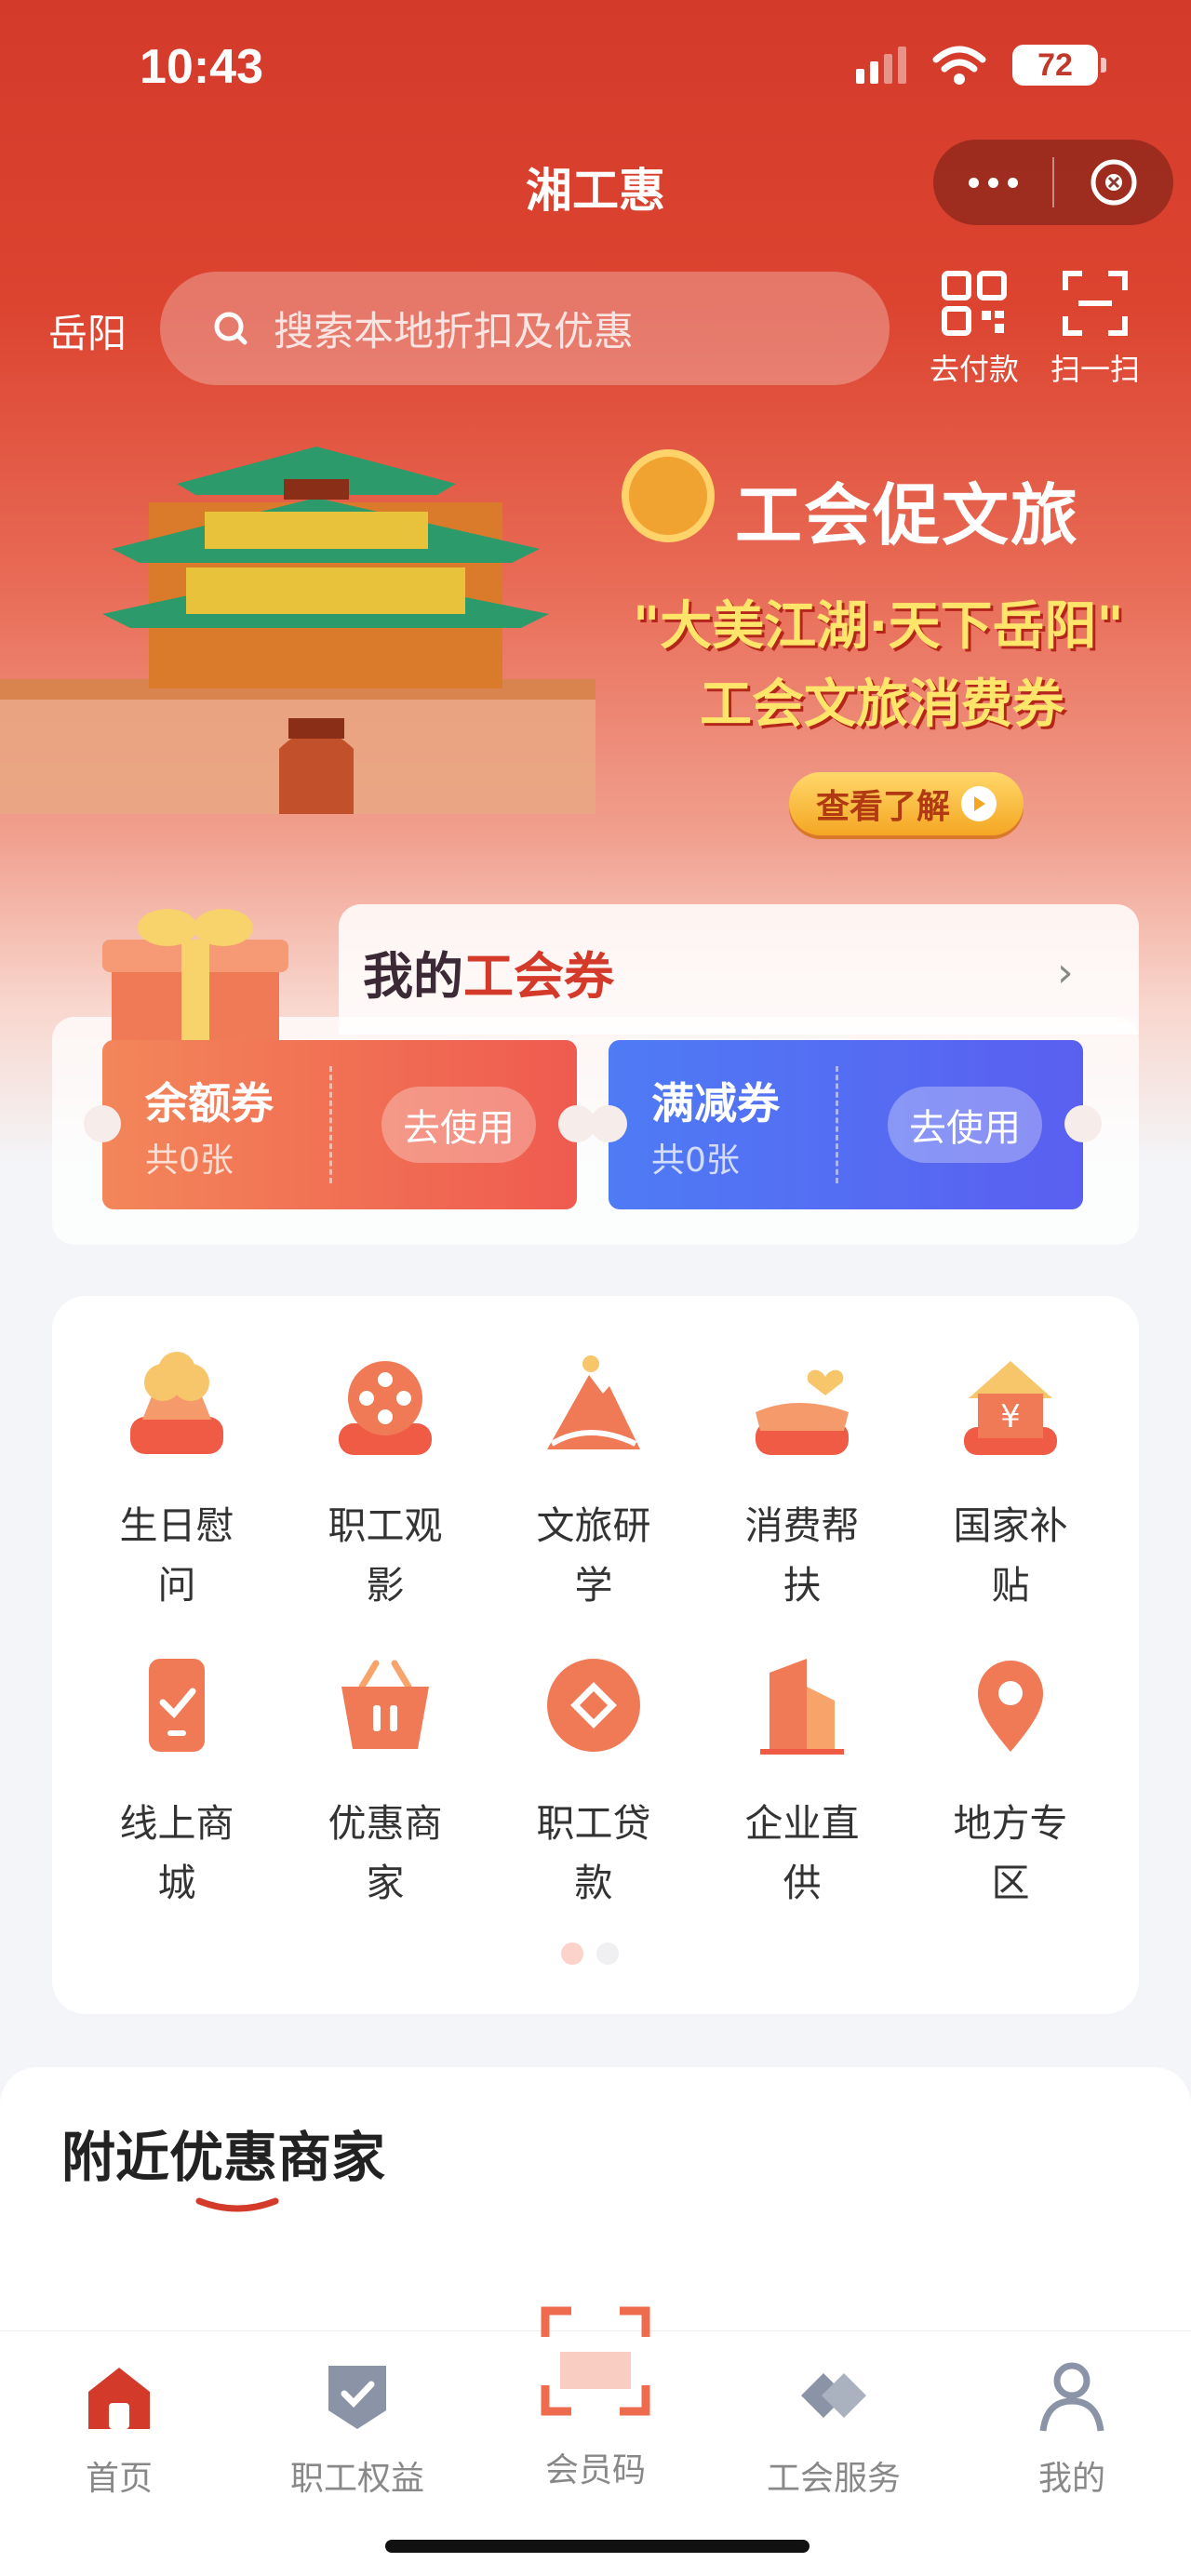 Image resolution: width=1191 pixels, height=2576 pixels. I want to click on union-logo-icon, so click(668, 495).